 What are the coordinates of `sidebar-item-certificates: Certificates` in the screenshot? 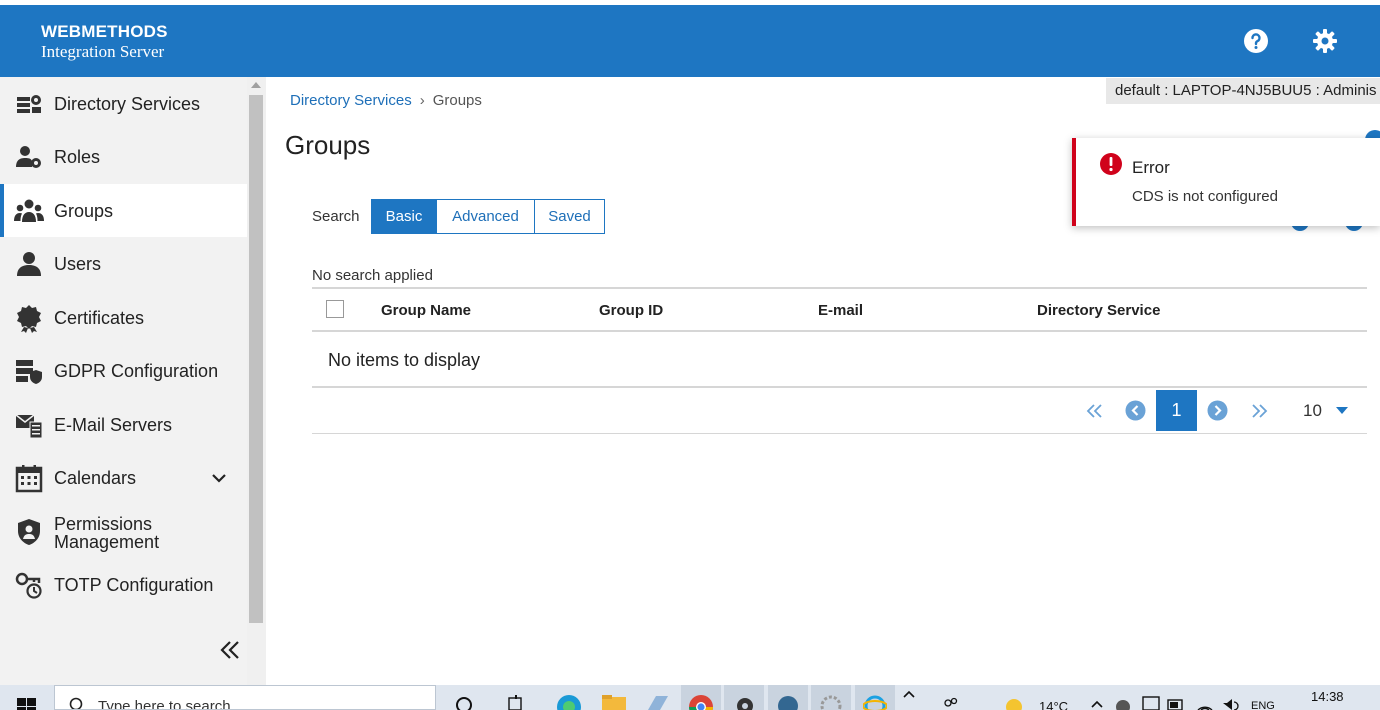 It's located at (123, 317).